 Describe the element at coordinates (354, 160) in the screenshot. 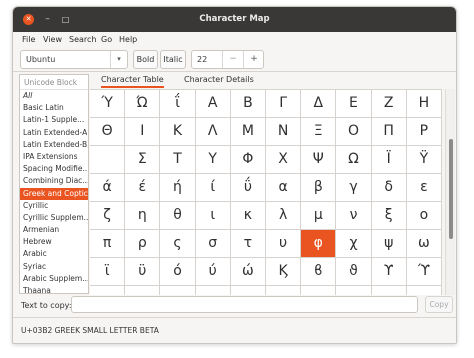

I see `character-cell: Ω` at that location.